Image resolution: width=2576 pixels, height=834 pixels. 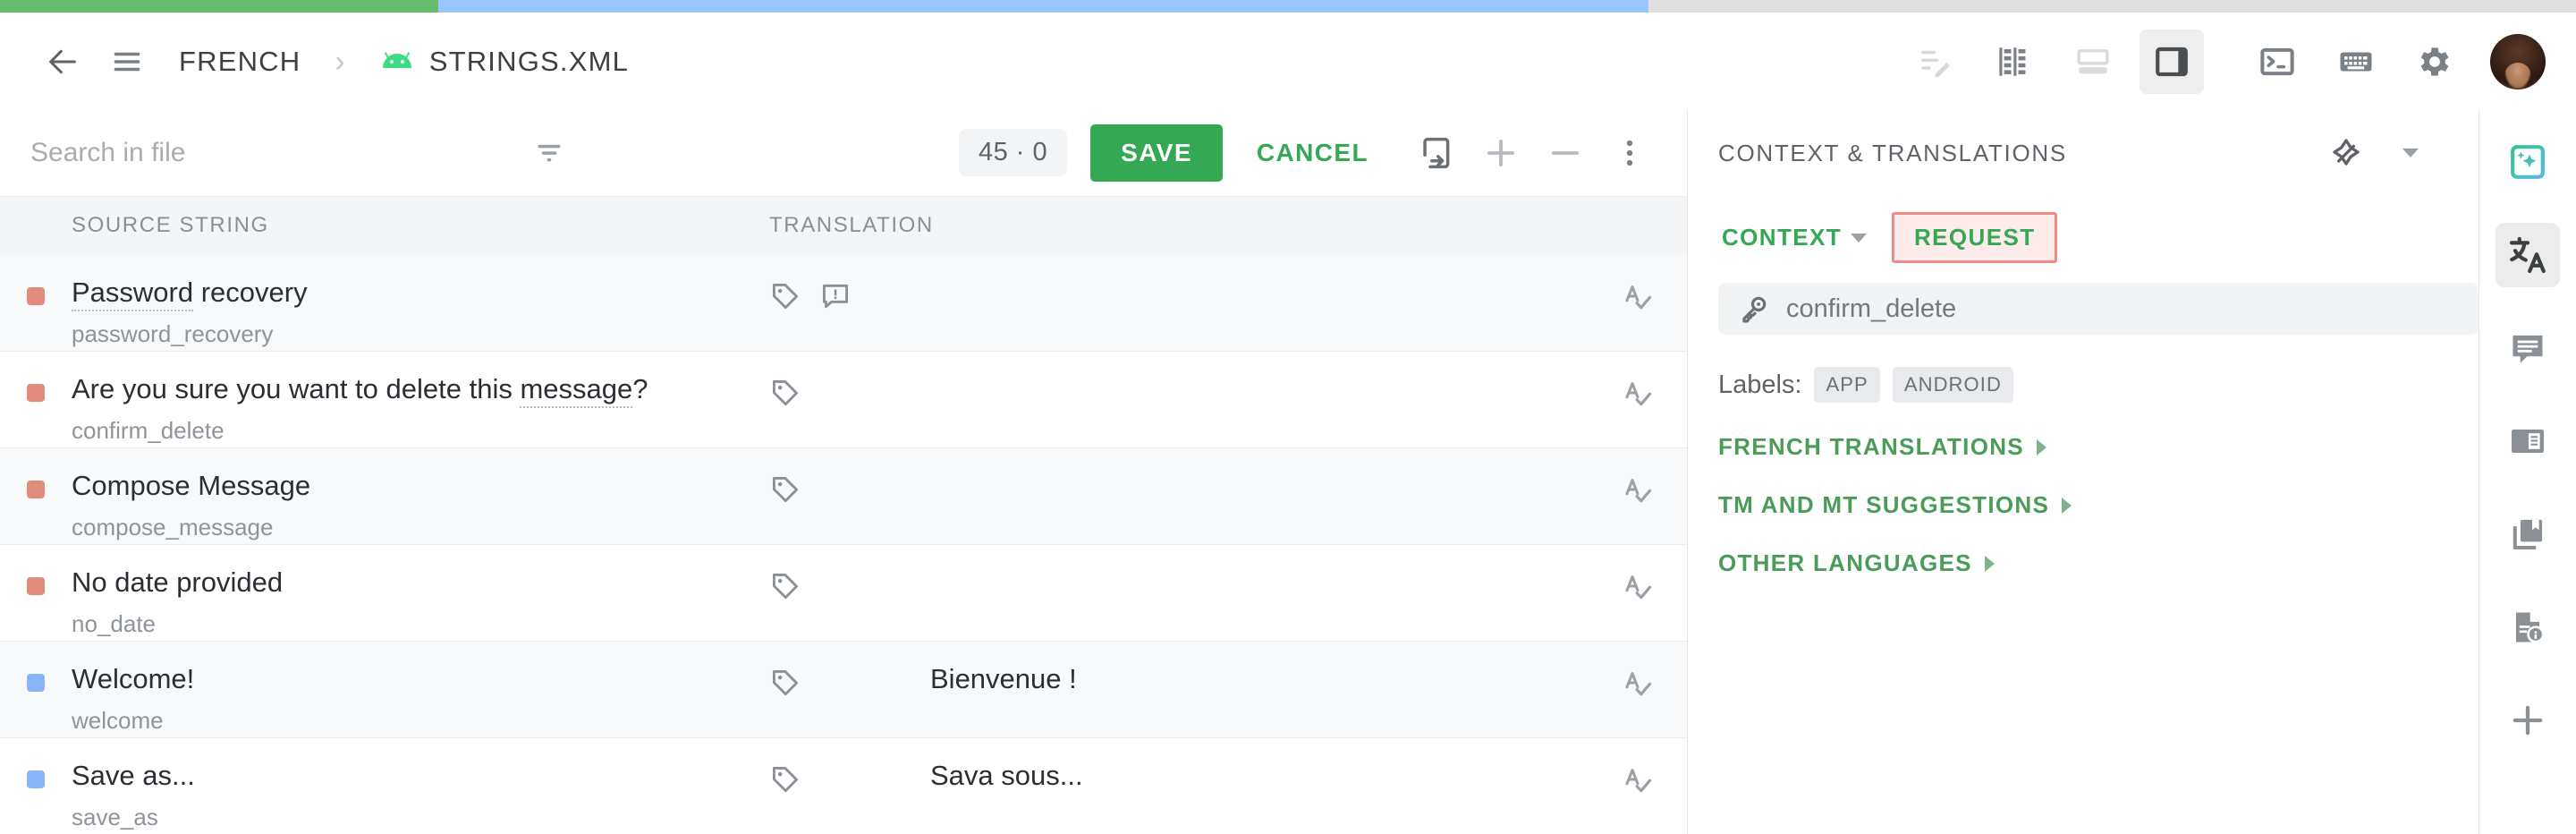 I want to click on file-info-icon, so click(x=2530, y=627).